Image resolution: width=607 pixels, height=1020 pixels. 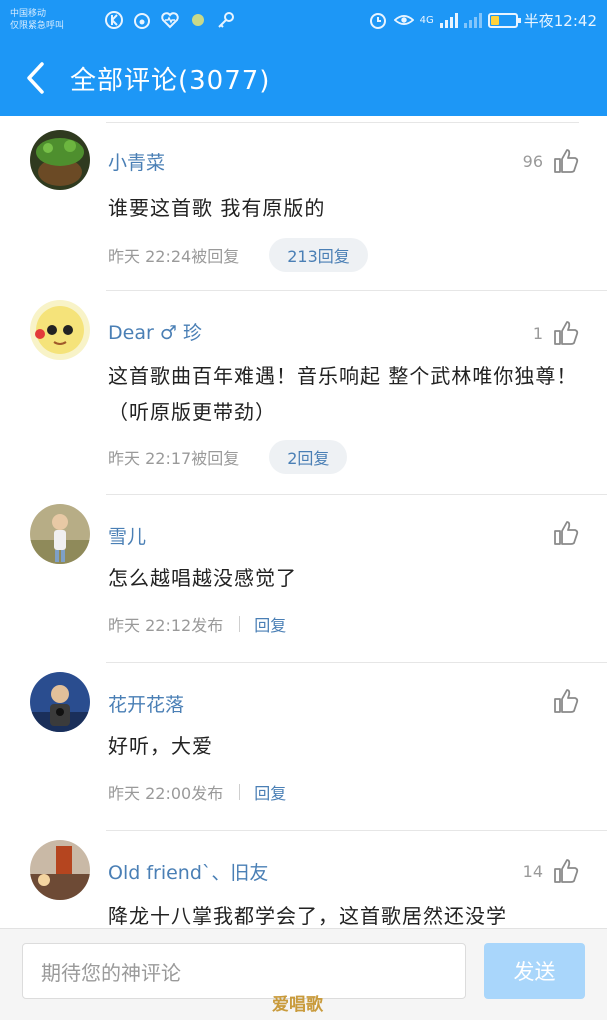 What do you see at coordinates (378, 20) in the screenshot?
I see `alarm-icon` at bounding box center [378, 20].